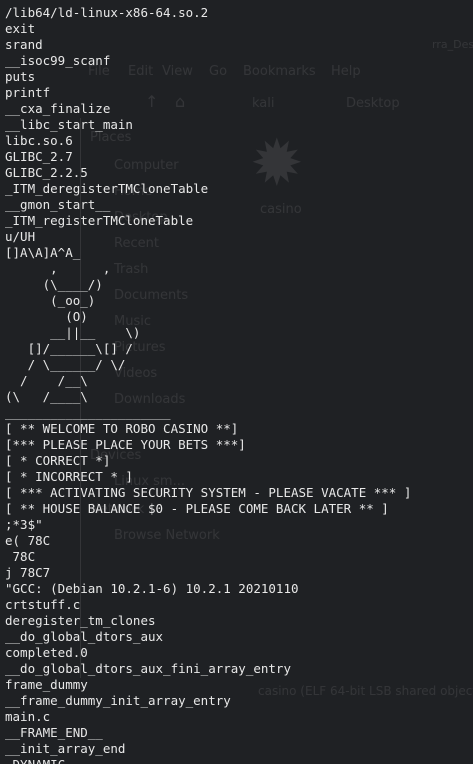  Describe the element at coordinates (20, 76) in the screenshot. I see `terminal-line: puts` at that location.